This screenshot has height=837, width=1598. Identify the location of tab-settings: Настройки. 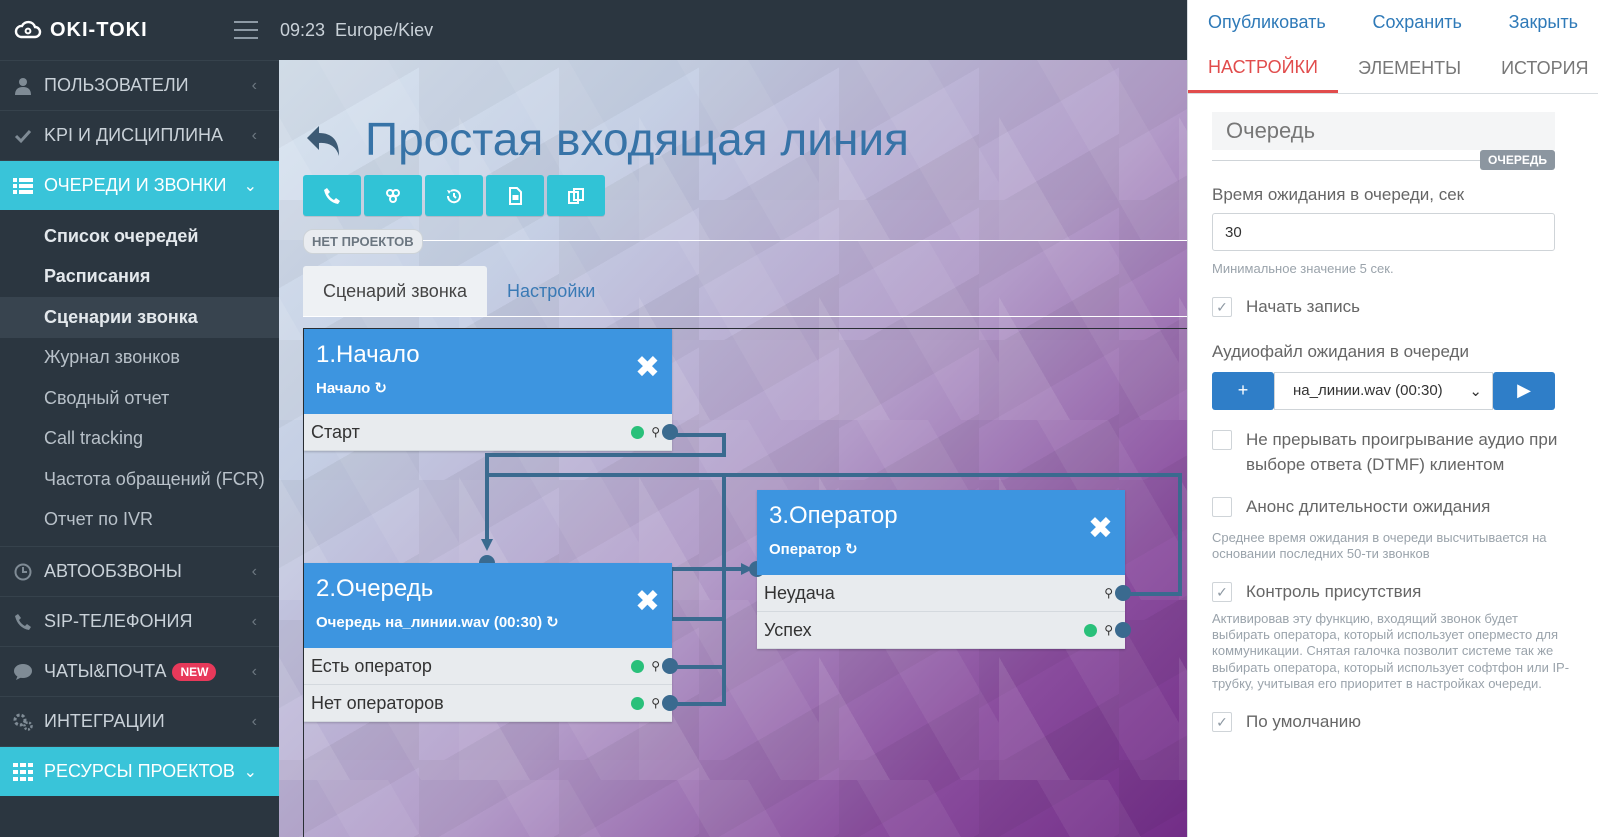
(551, 291).